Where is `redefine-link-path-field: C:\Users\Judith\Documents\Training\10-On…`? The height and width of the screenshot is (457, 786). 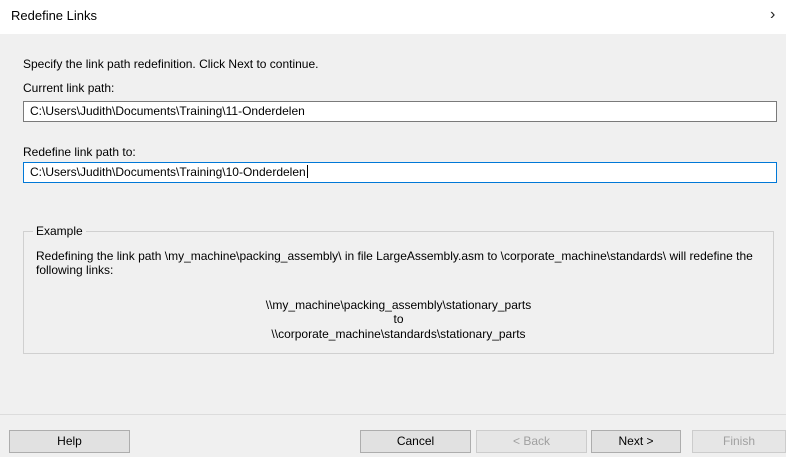
redefine-link-path-field: C:\Users\Judith\Documents\Training\10-On… is located at coordinates (400, 172).